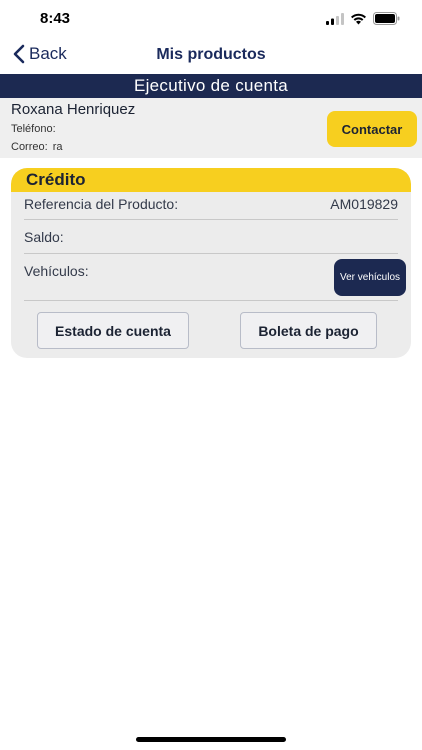 The image size is (422, 750). I want to click on home-indicator, so click(211, 739).